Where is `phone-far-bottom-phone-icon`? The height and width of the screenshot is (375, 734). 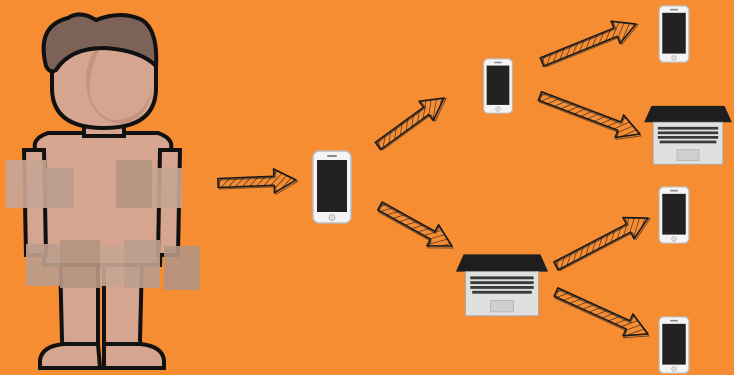 phone-far-bottom-phone-icon is located at coordinates (674, 345).